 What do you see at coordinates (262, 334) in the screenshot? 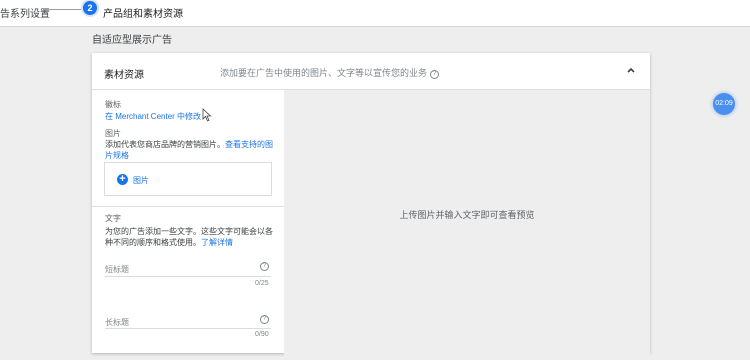
I see `long-headline-counter: 0/90` at bounding box center [262, 334].